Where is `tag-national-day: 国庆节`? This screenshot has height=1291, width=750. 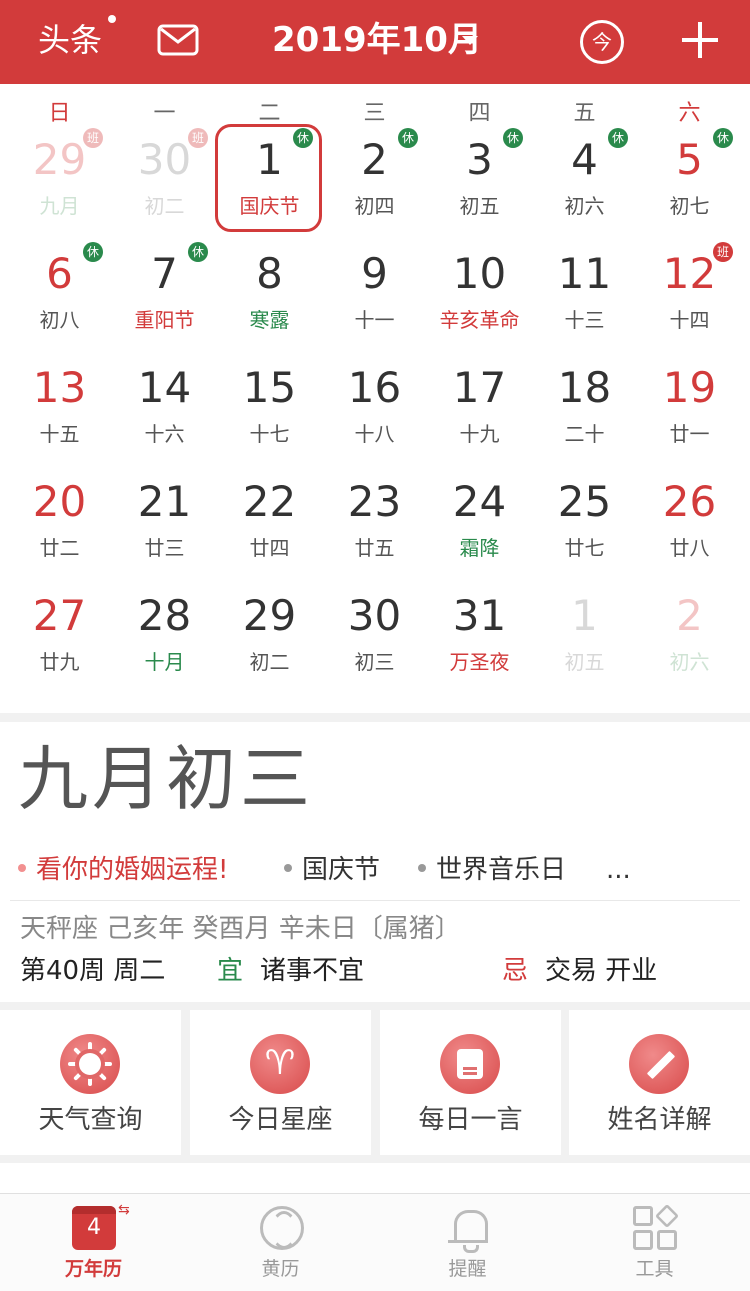 tag-national-day: 国庆节 is located at coordinates (332, 870).